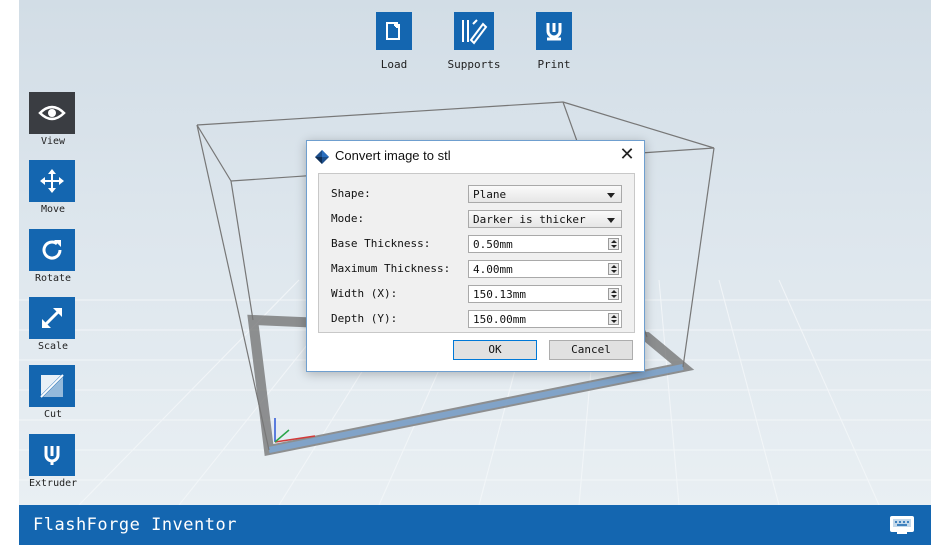  What do you see at coordinates (545, 294) in the screenshot?
I see `width-stepper: 150.13mm` at bounding box center [545, 294].